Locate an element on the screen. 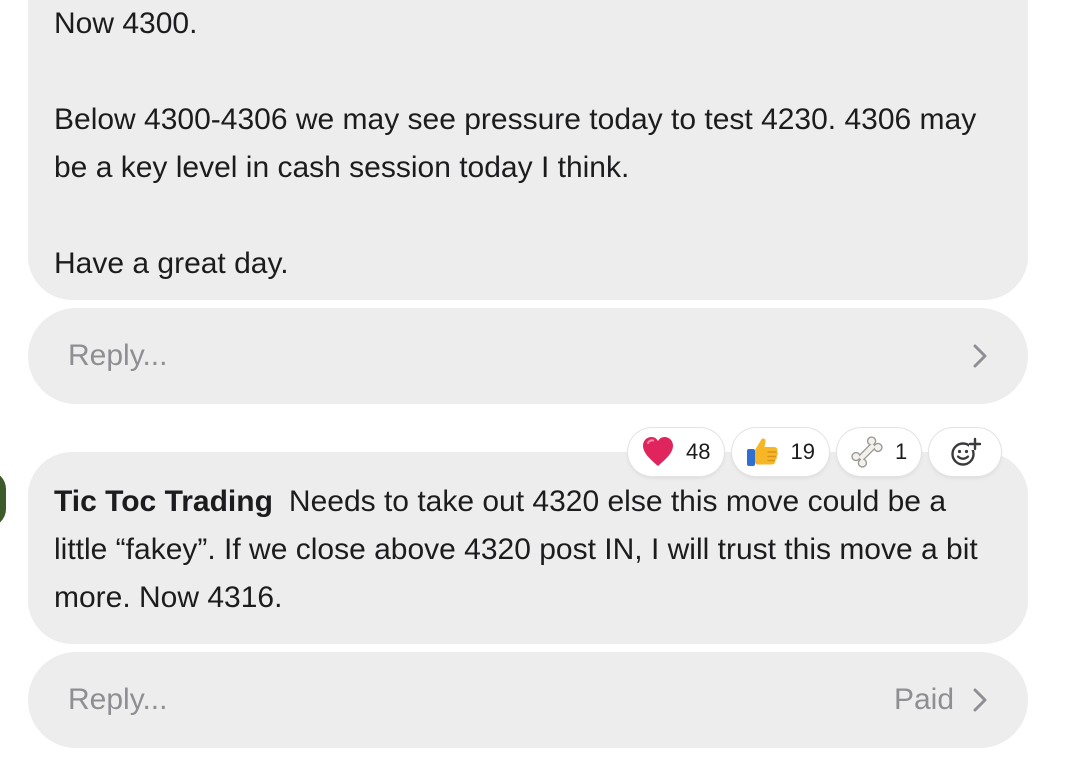 The width and height of the screenshot is (1090, 766). paid-label: Paid is located at coordinates (923, 699).